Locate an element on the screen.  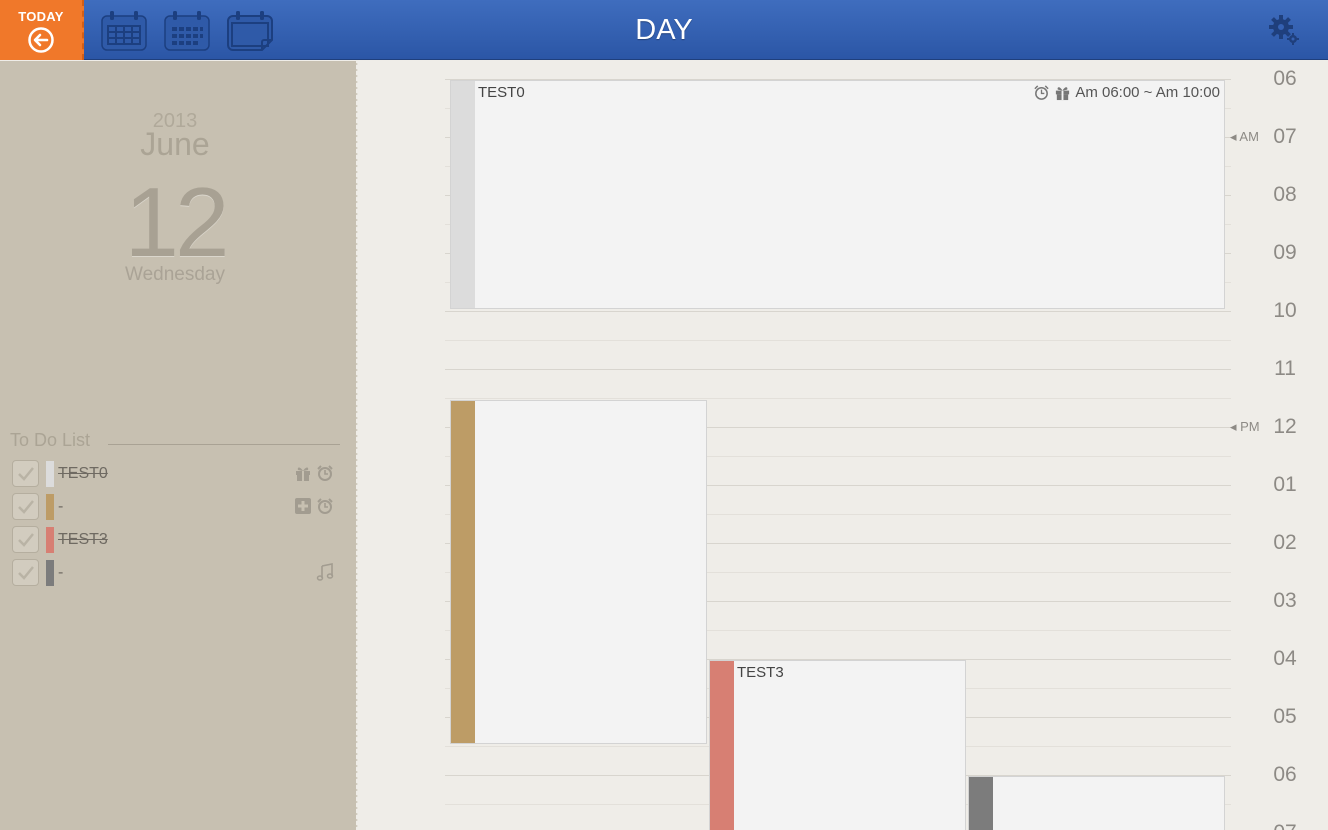
todo-label: TEST3 is located at coordinates (83, 539).